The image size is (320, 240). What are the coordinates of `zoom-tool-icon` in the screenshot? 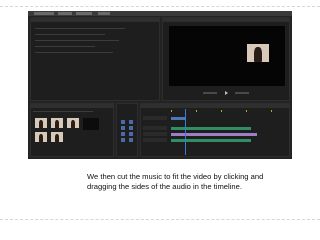 It's located at (131, 140).